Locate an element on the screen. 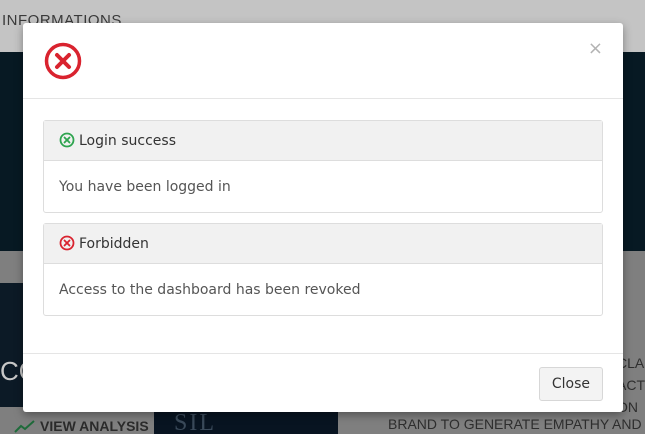 This screenshot has width=645, height=434. panel-heading: Login success is located at coordinates (323, 141).